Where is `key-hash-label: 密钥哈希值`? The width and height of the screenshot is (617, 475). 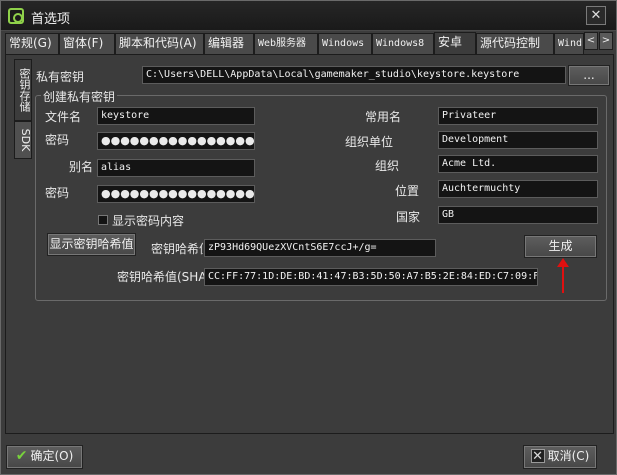 key-hash-label: 密钥哈希值 is located at coordinates (177, 249).